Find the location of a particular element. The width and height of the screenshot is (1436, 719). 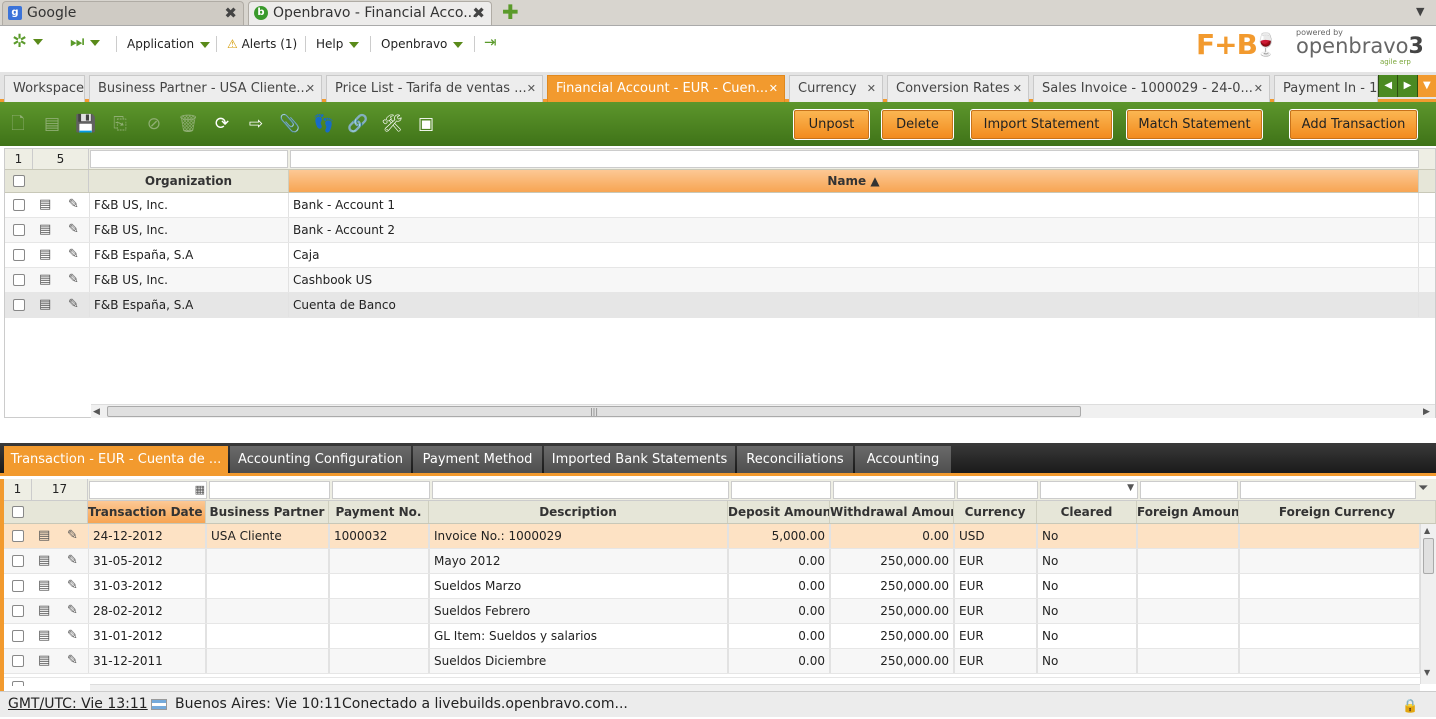

date-filter-input: ▦ is located at coordinates (148, 490).